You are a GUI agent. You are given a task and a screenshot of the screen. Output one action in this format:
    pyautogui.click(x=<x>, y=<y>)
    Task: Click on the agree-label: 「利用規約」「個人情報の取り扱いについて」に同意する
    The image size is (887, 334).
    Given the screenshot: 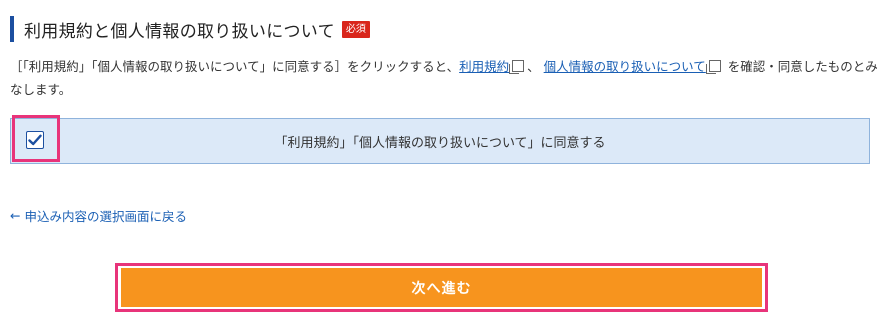 What is the action you would take?
    pyautogui.click(x=440, y=141)
    